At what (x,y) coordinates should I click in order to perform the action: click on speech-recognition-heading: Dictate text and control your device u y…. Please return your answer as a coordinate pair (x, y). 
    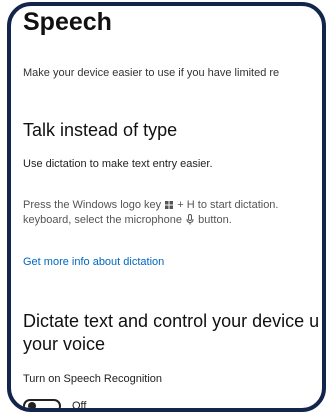
    Looking at the image, I should click on (171, 333).